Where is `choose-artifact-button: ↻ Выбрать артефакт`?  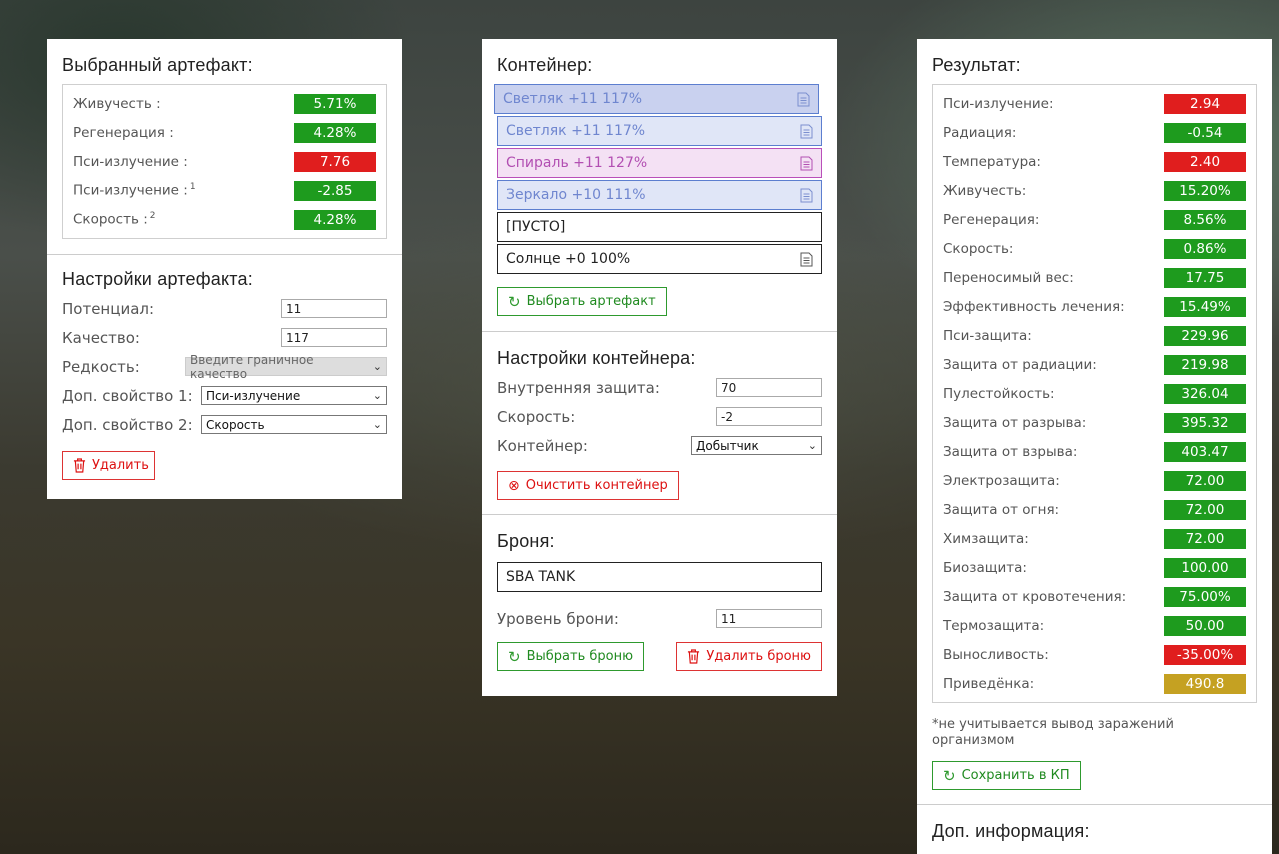
choose-artifact-button: ↻ Выбрать артефакт is located at coordinates (582, 301).